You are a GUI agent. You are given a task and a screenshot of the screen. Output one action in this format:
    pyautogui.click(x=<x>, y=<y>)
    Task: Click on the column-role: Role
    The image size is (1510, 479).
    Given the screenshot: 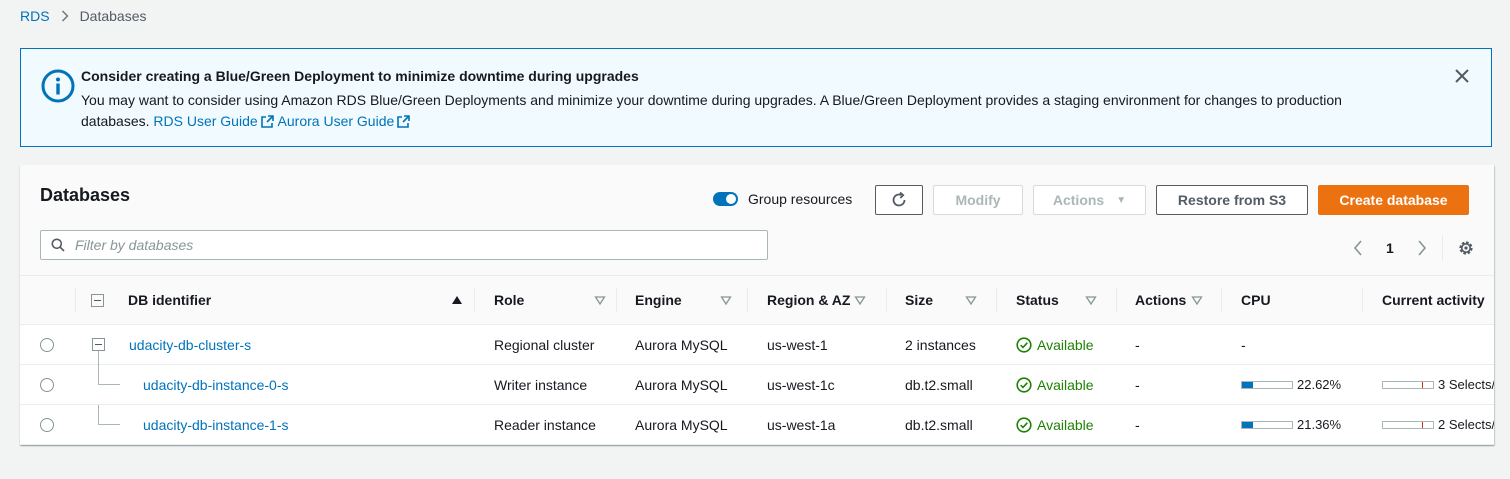 What is the action you would take?
    pyautogui.click(x=550, y=300)
    